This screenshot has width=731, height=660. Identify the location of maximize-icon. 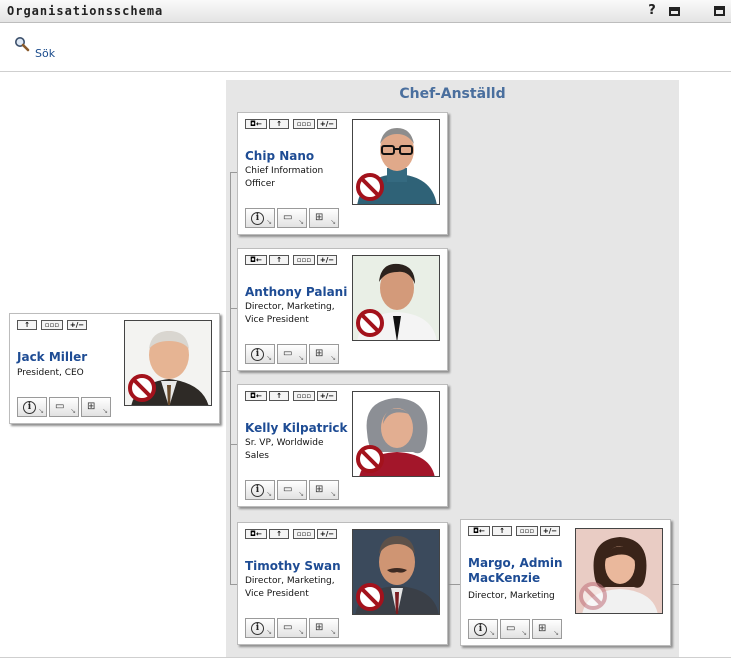
(719, 11).